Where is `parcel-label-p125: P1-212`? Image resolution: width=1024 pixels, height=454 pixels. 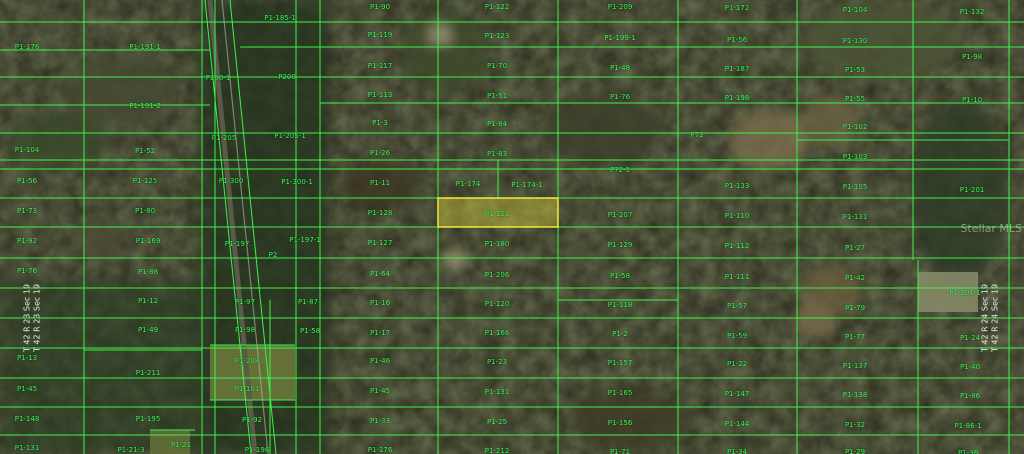 parcel-label-p125: P1-212 is located at coordinates (497, 450).